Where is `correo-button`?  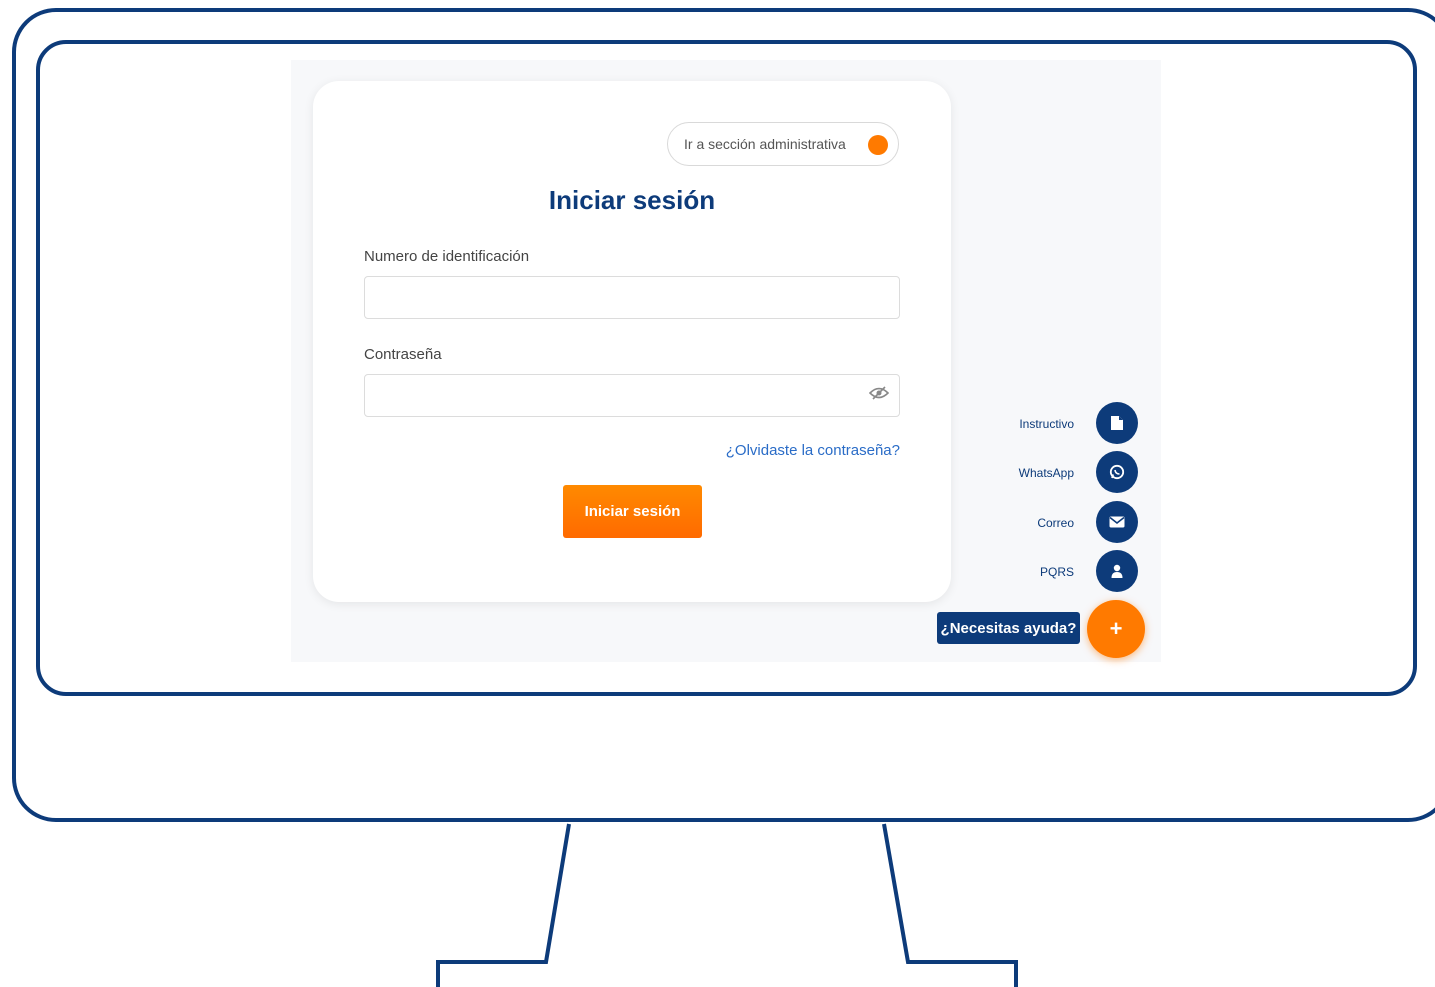 correo-button is located at coordinates (1117, 522).